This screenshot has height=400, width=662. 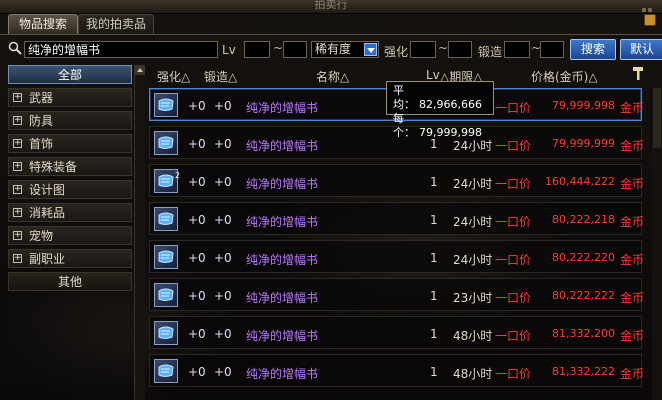 I want to click on window-title: 拍卖行, so click(x=331, y=5).